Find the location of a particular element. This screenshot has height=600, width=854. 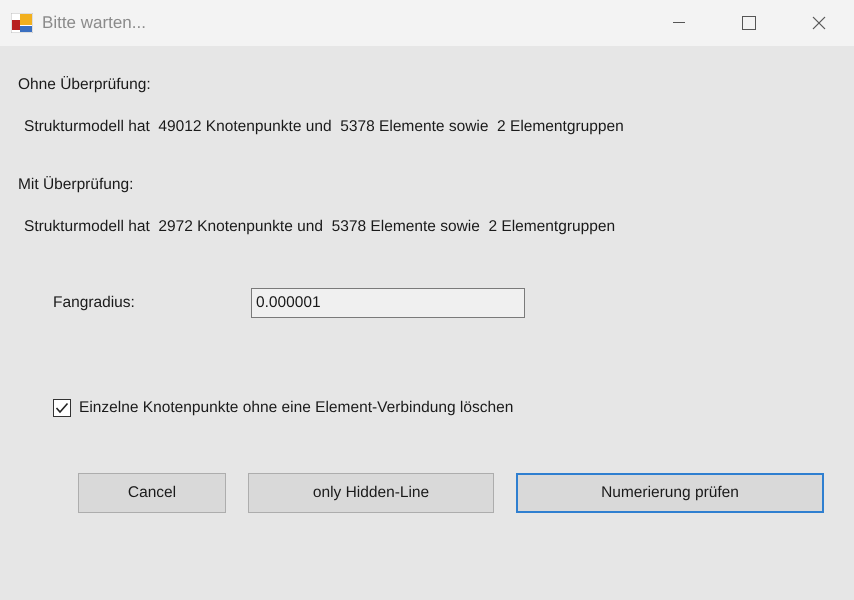

summary-text: Strukturmodell hat 2972 Knotenpunkte und 5378 Elemente sowie 2 Elementgruppen is located at coordinates (320, 227).